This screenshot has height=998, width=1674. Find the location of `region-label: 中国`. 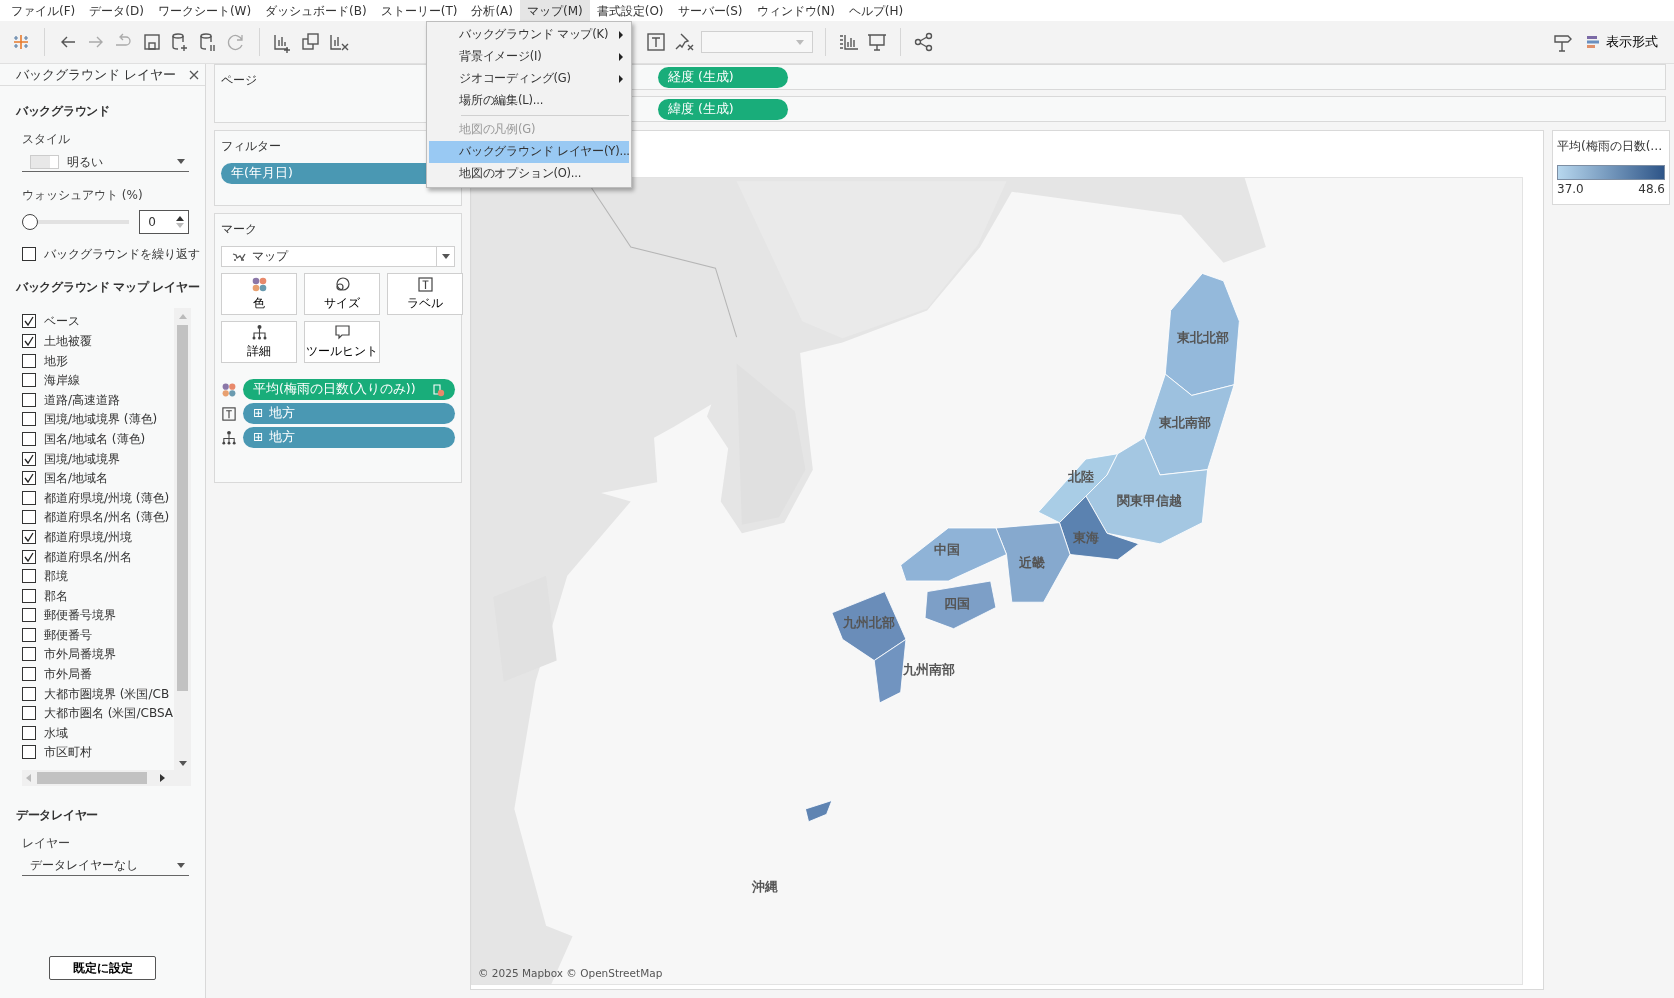

region-label: 中国 is located at coordinates (947, 550).